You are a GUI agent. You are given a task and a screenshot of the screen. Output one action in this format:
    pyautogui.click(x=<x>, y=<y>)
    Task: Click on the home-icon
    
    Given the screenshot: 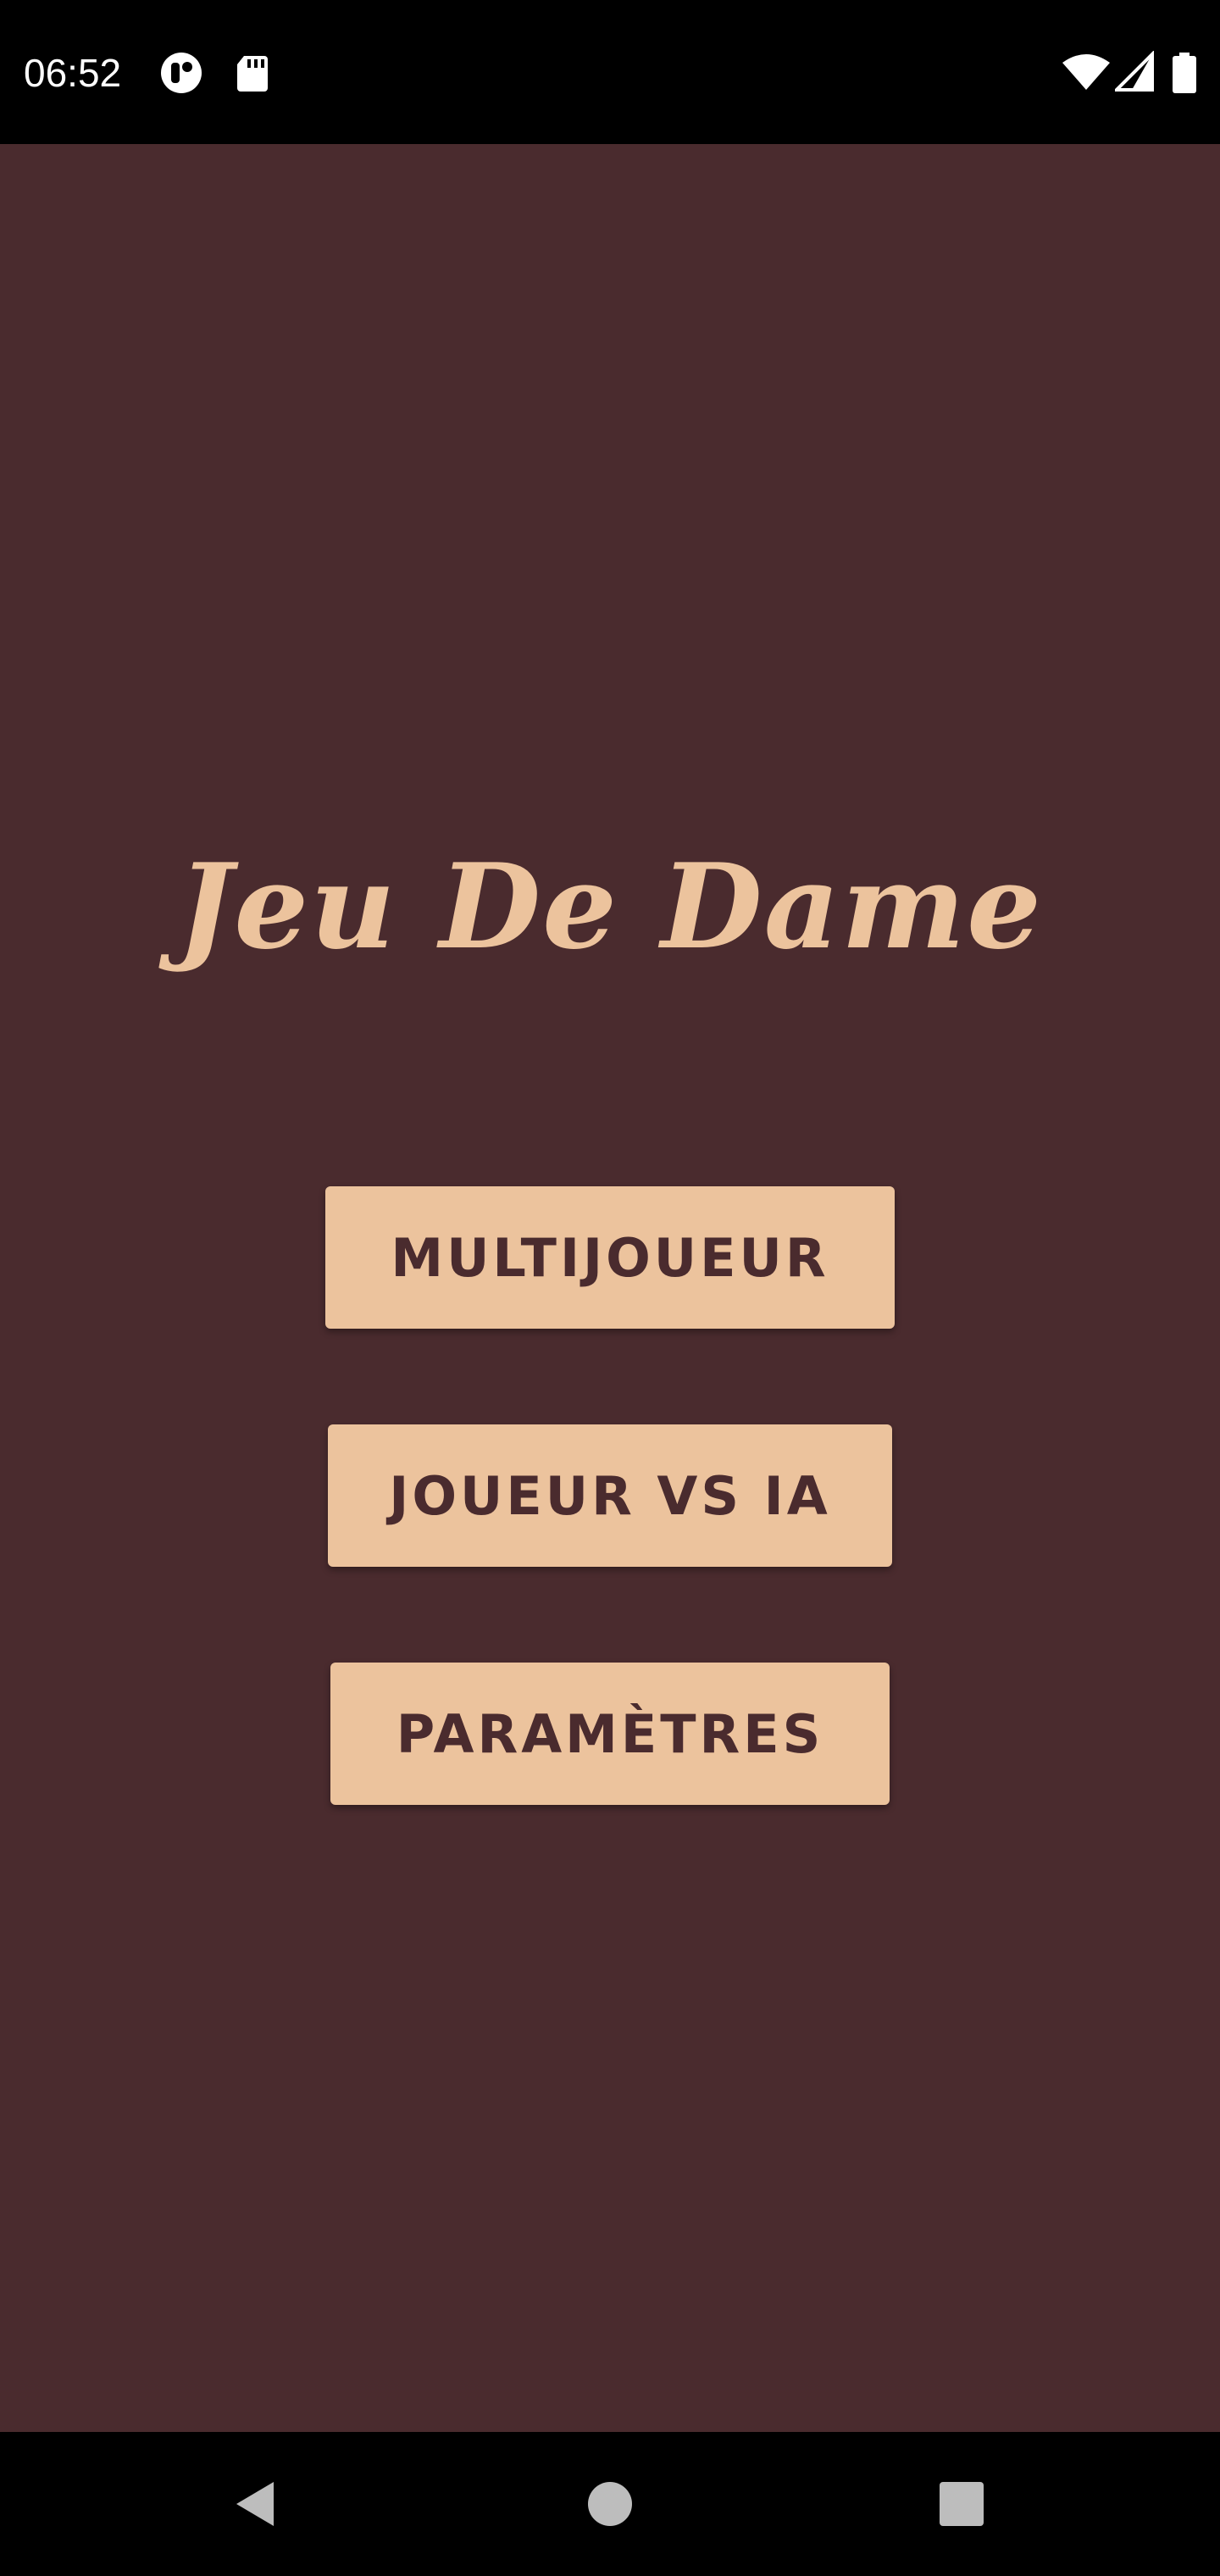 What is the action you would take?
    pyautogui.click(x=610, y=2504)
    